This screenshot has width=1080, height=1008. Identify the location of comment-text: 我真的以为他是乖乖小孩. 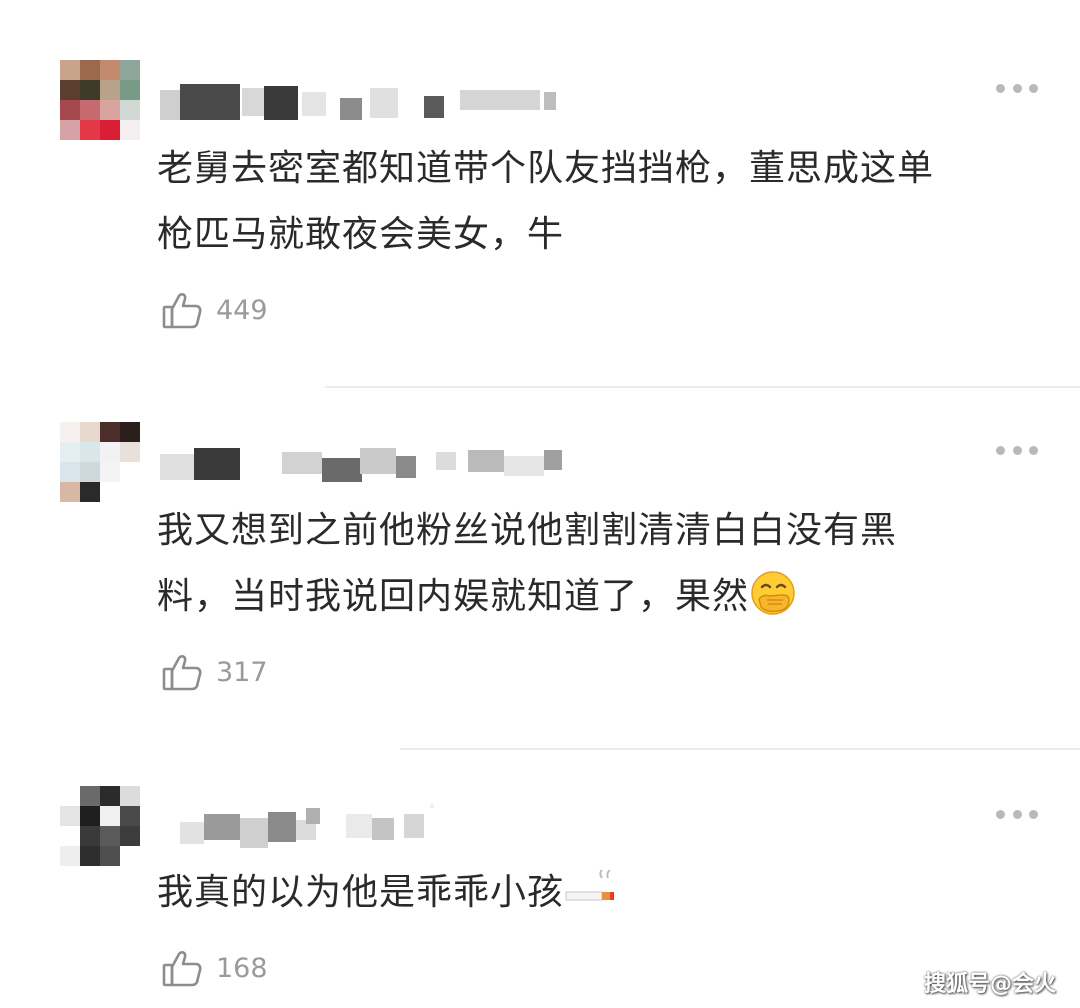
(386, 893).